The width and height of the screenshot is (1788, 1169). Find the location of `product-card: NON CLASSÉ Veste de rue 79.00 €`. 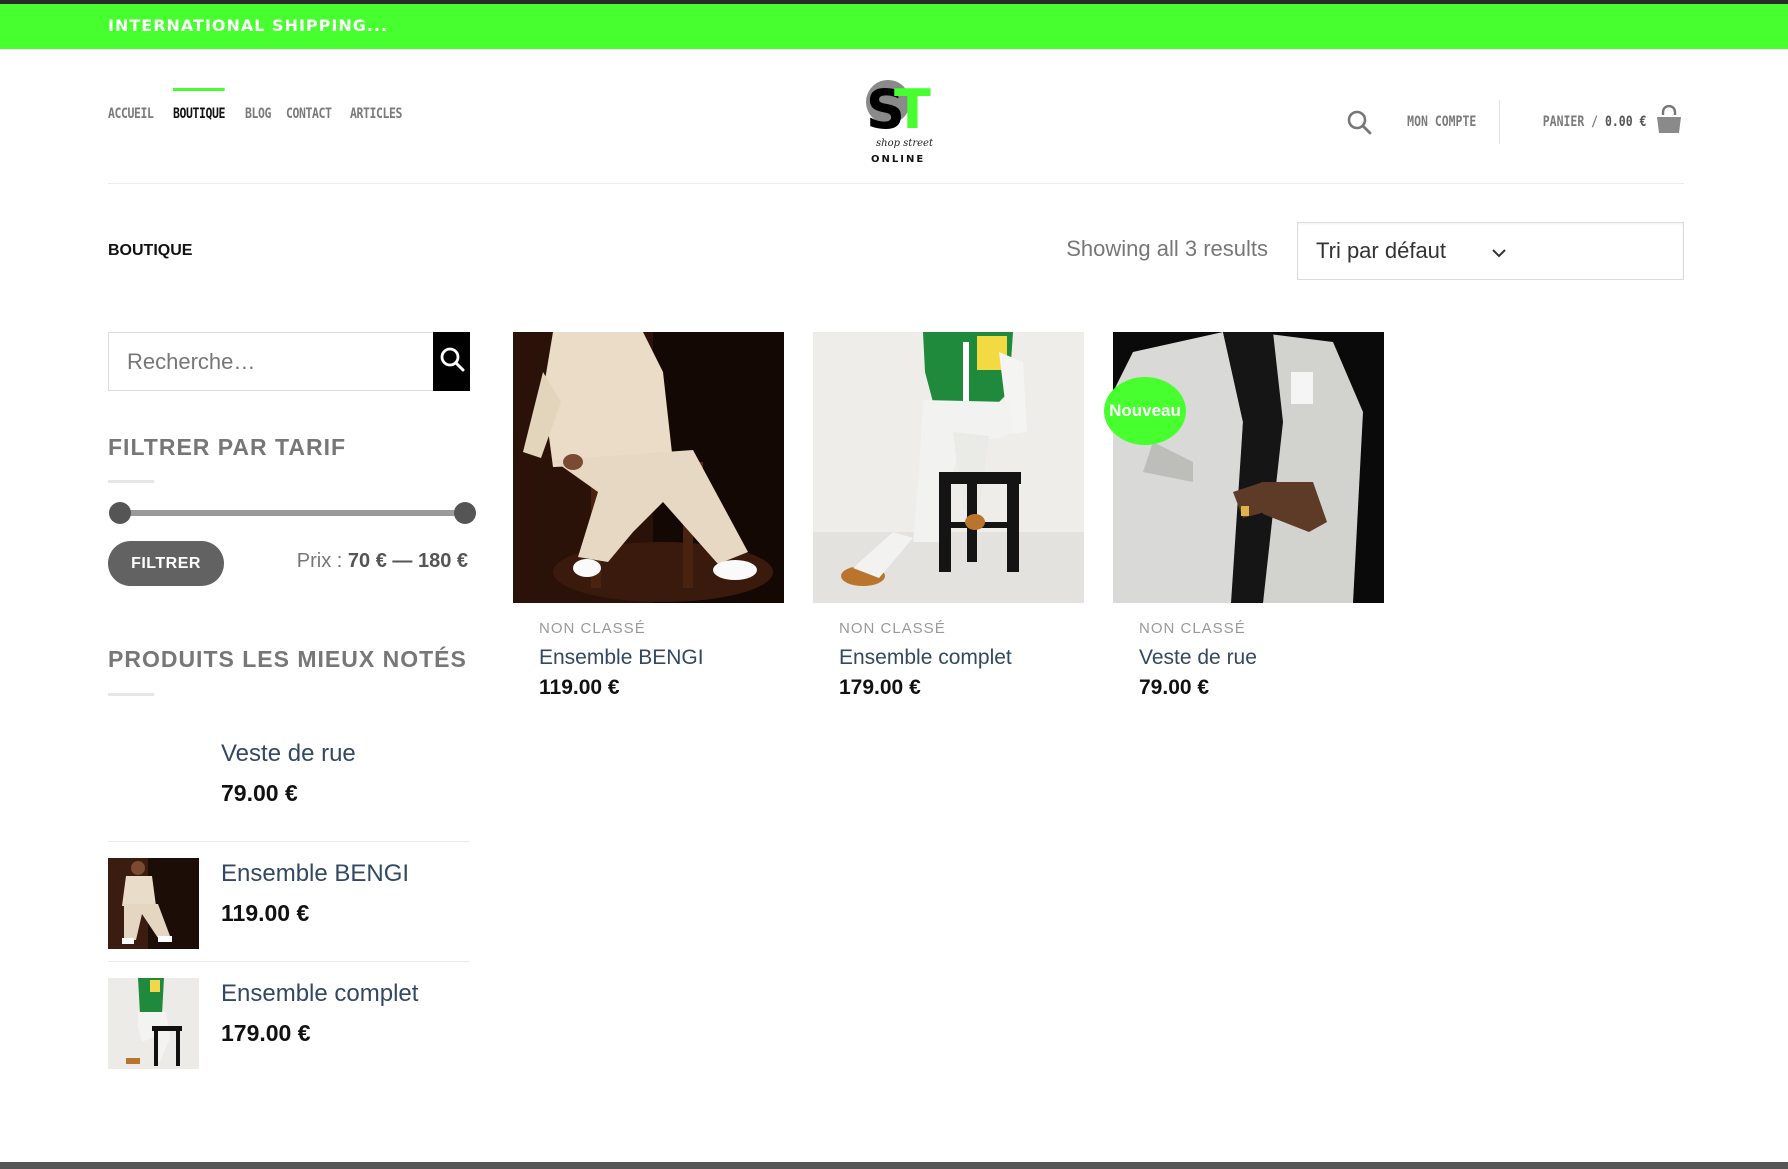

product-card: NON CLASSÉ Veste de rue 79.00 € is located at coordinates (1248, 515).